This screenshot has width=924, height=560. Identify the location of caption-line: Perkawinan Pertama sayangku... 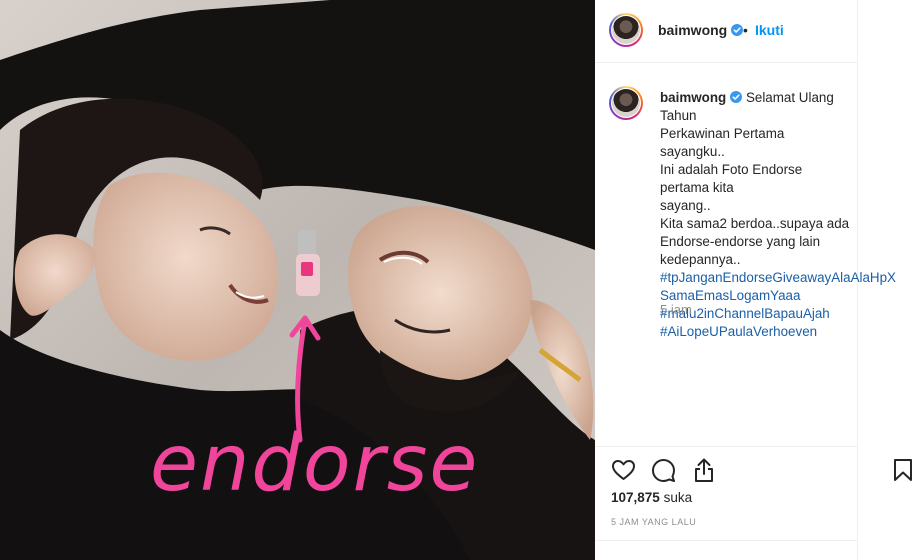
(722, 142).